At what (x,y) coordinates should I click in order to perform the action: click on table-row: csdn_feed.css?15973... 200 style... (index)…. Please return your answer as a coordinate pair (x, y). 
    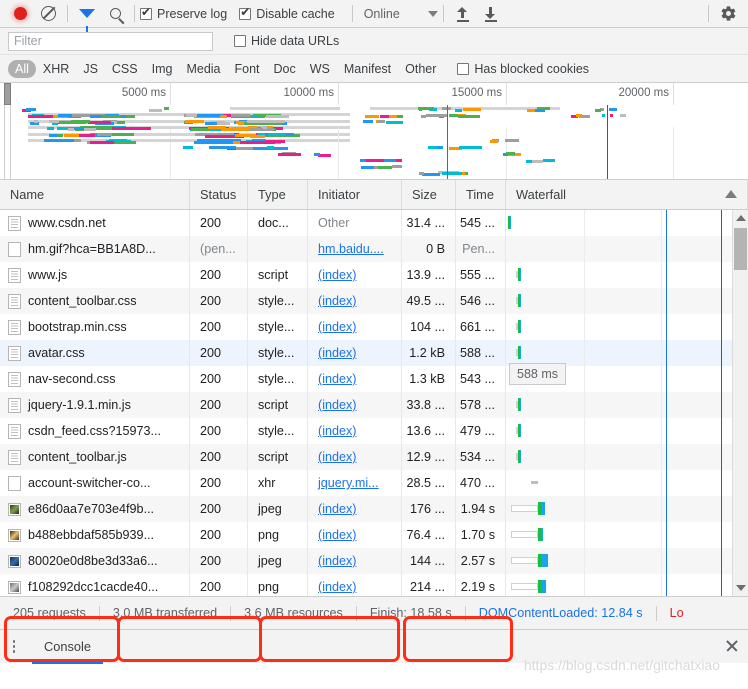
    Looking at the image, I should click on (374, 431).